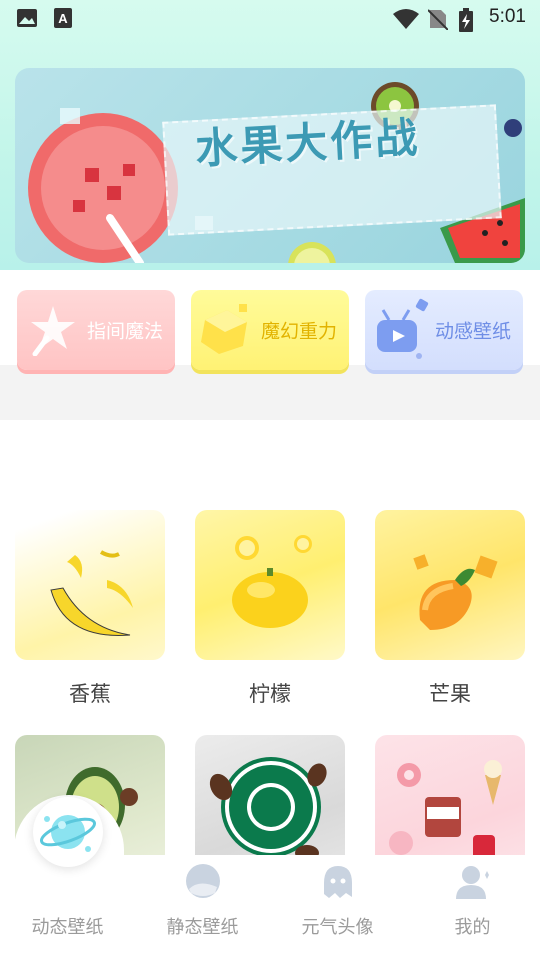  I want to click on wallpaper-banana-label: 香蕉, so click(90, 694).